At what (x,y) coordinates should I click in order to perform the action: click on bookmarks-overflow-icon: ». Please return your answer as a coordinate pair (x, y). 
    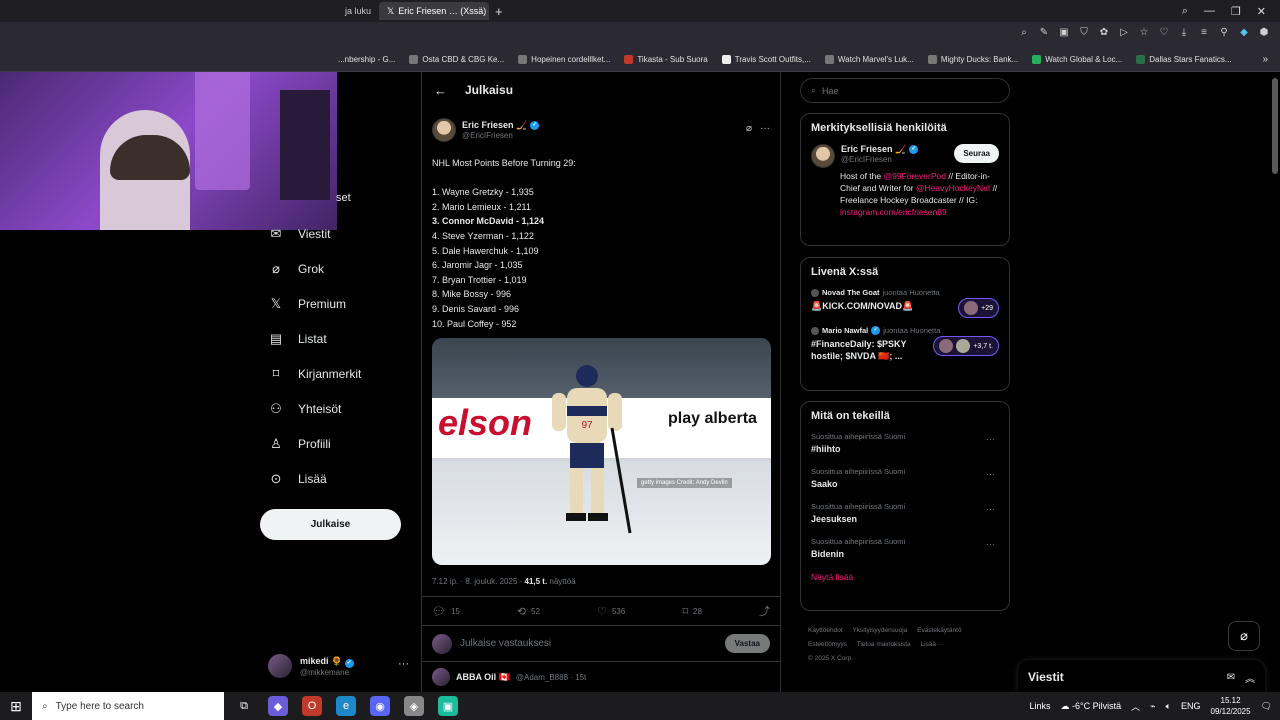
    Looking at the image, I should click on (1265, 59).